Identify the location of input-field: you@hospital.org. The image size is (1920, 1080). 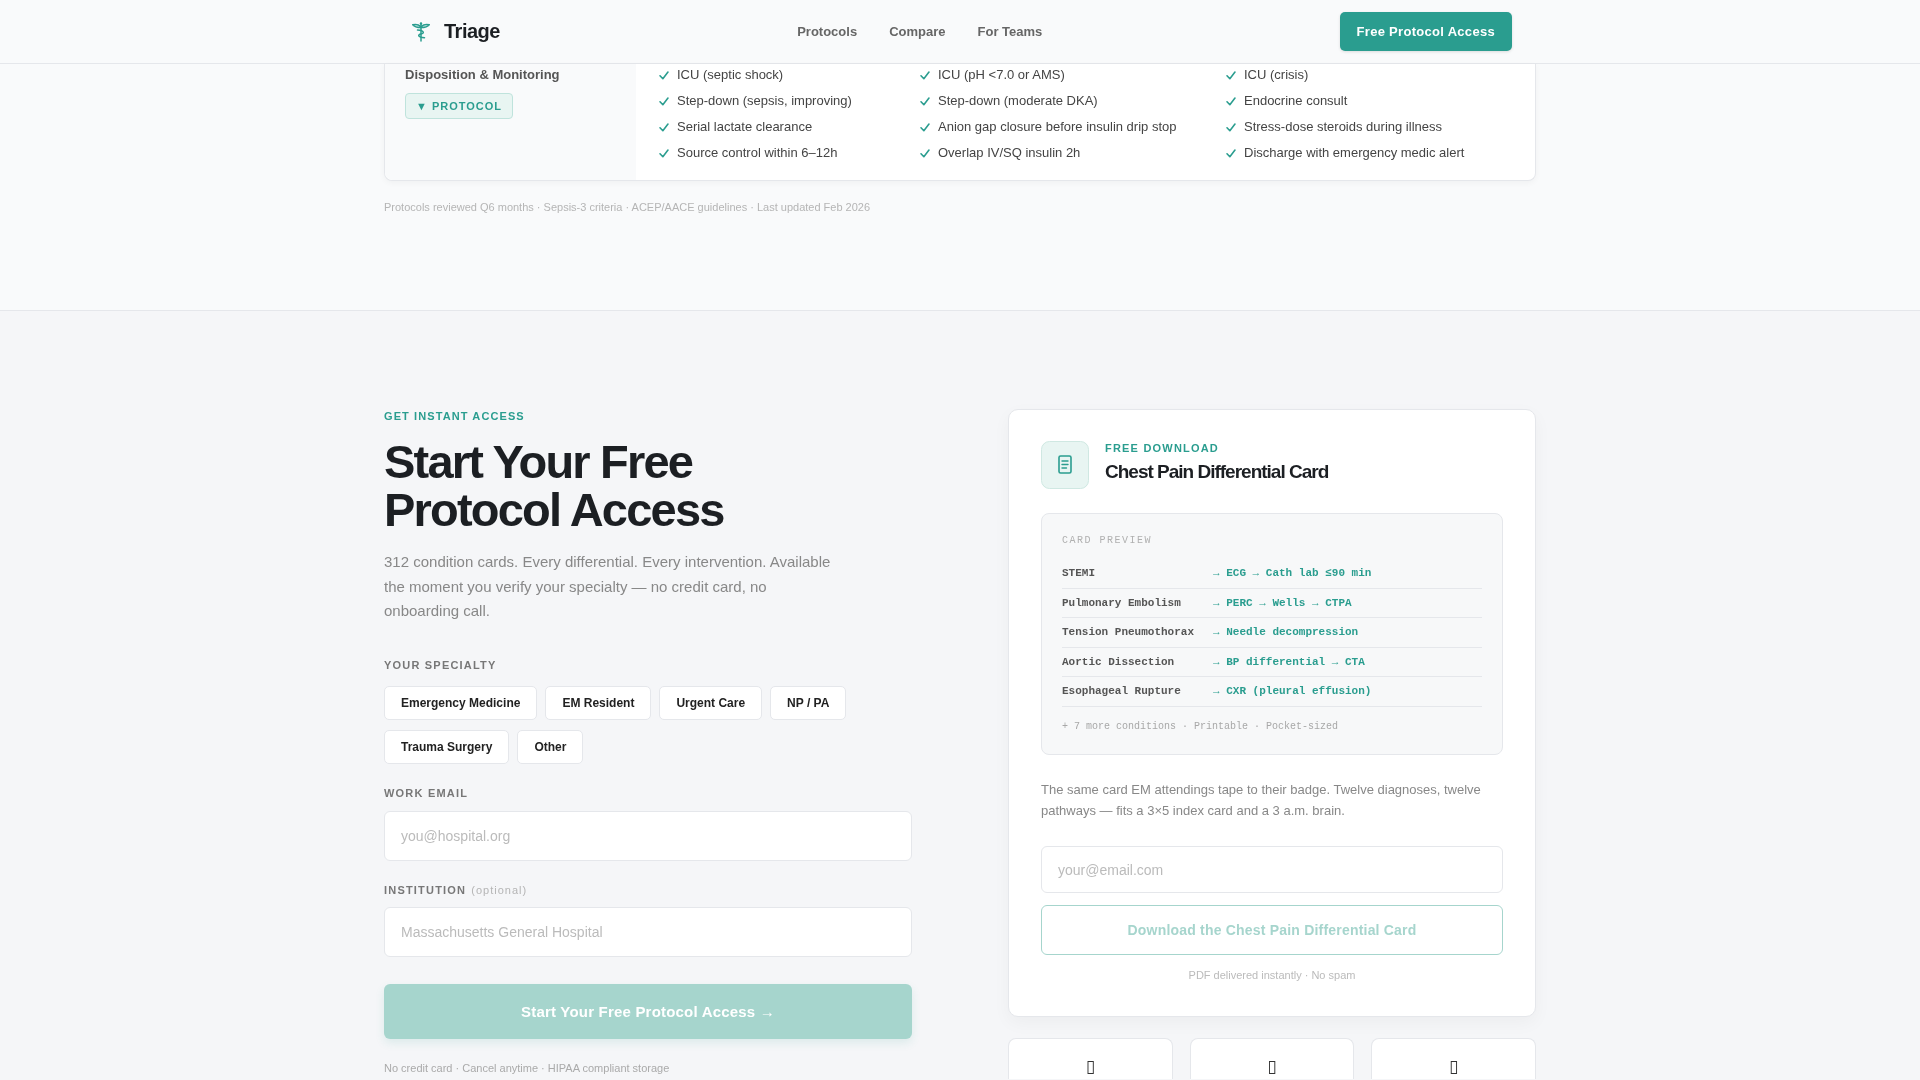
(648, 835).